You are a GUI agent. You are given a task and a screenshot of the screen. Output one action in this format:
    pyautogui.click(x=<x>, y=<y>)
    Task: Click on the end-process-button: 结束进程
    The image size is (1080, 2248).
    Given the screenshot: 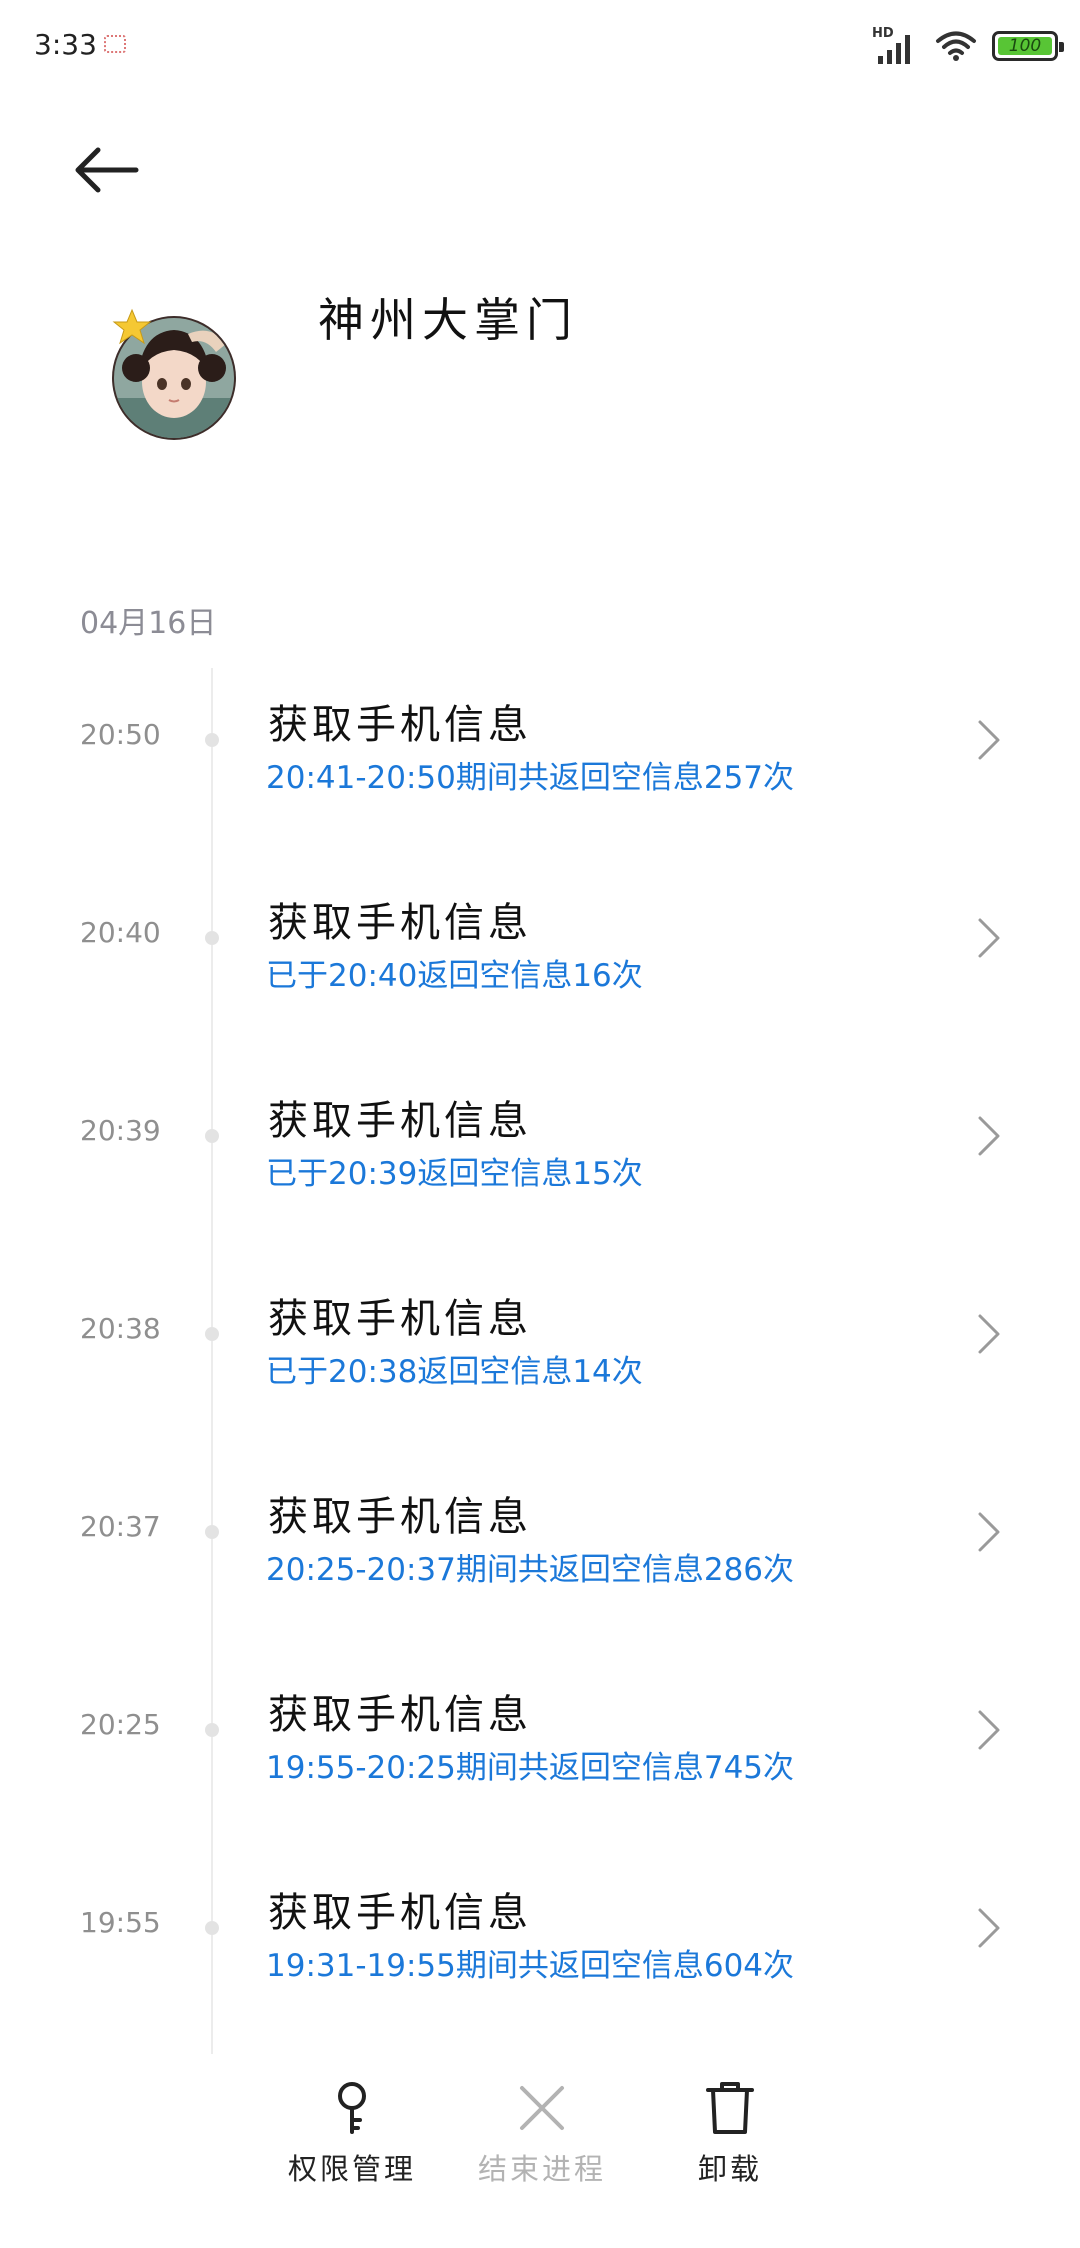 What is the action you would take?
    pyautogui.click(x=542, y=2155)
    